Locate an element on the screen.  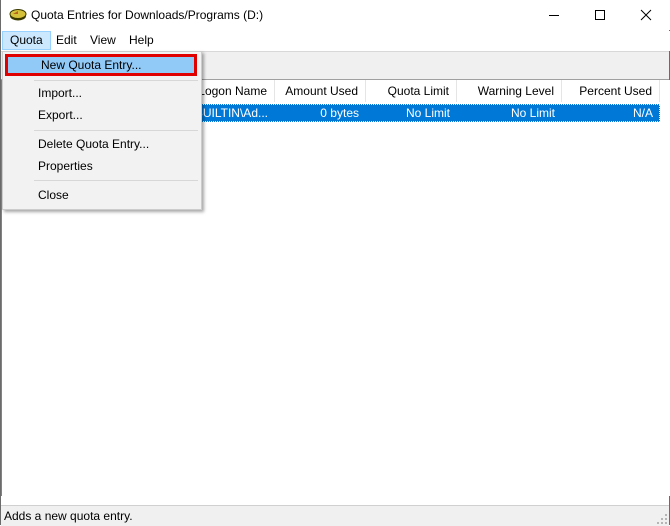
menu-item-properties: Properties is located at coordinates (101, 166).